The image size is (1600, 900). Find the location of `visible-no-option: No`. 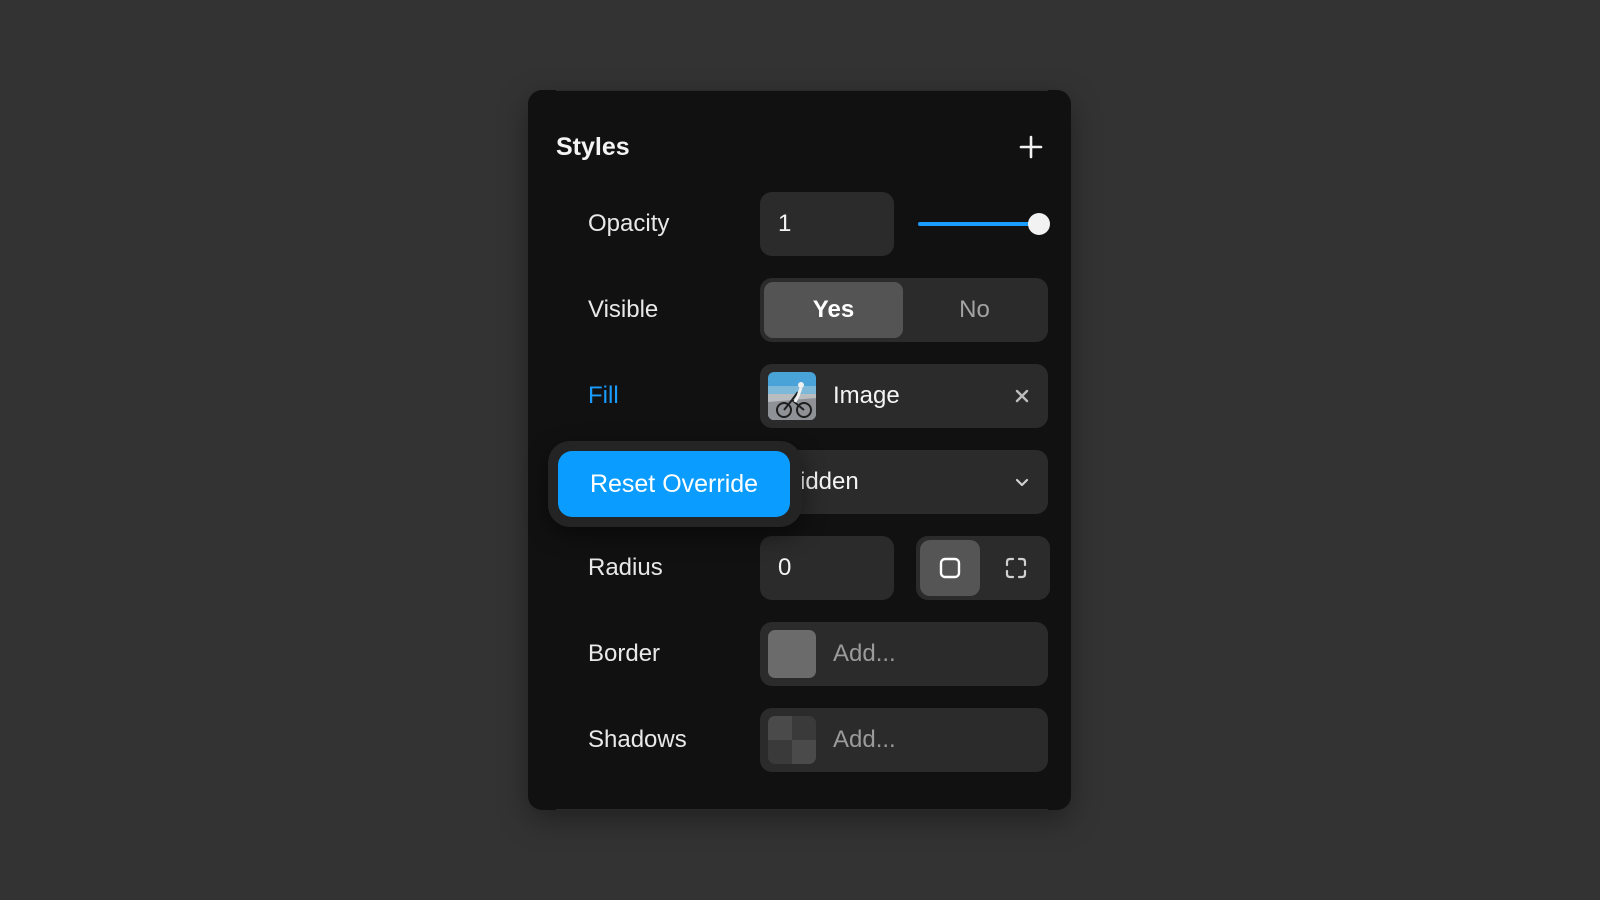

visible-no-option: No is located at coordinates (974, 310).